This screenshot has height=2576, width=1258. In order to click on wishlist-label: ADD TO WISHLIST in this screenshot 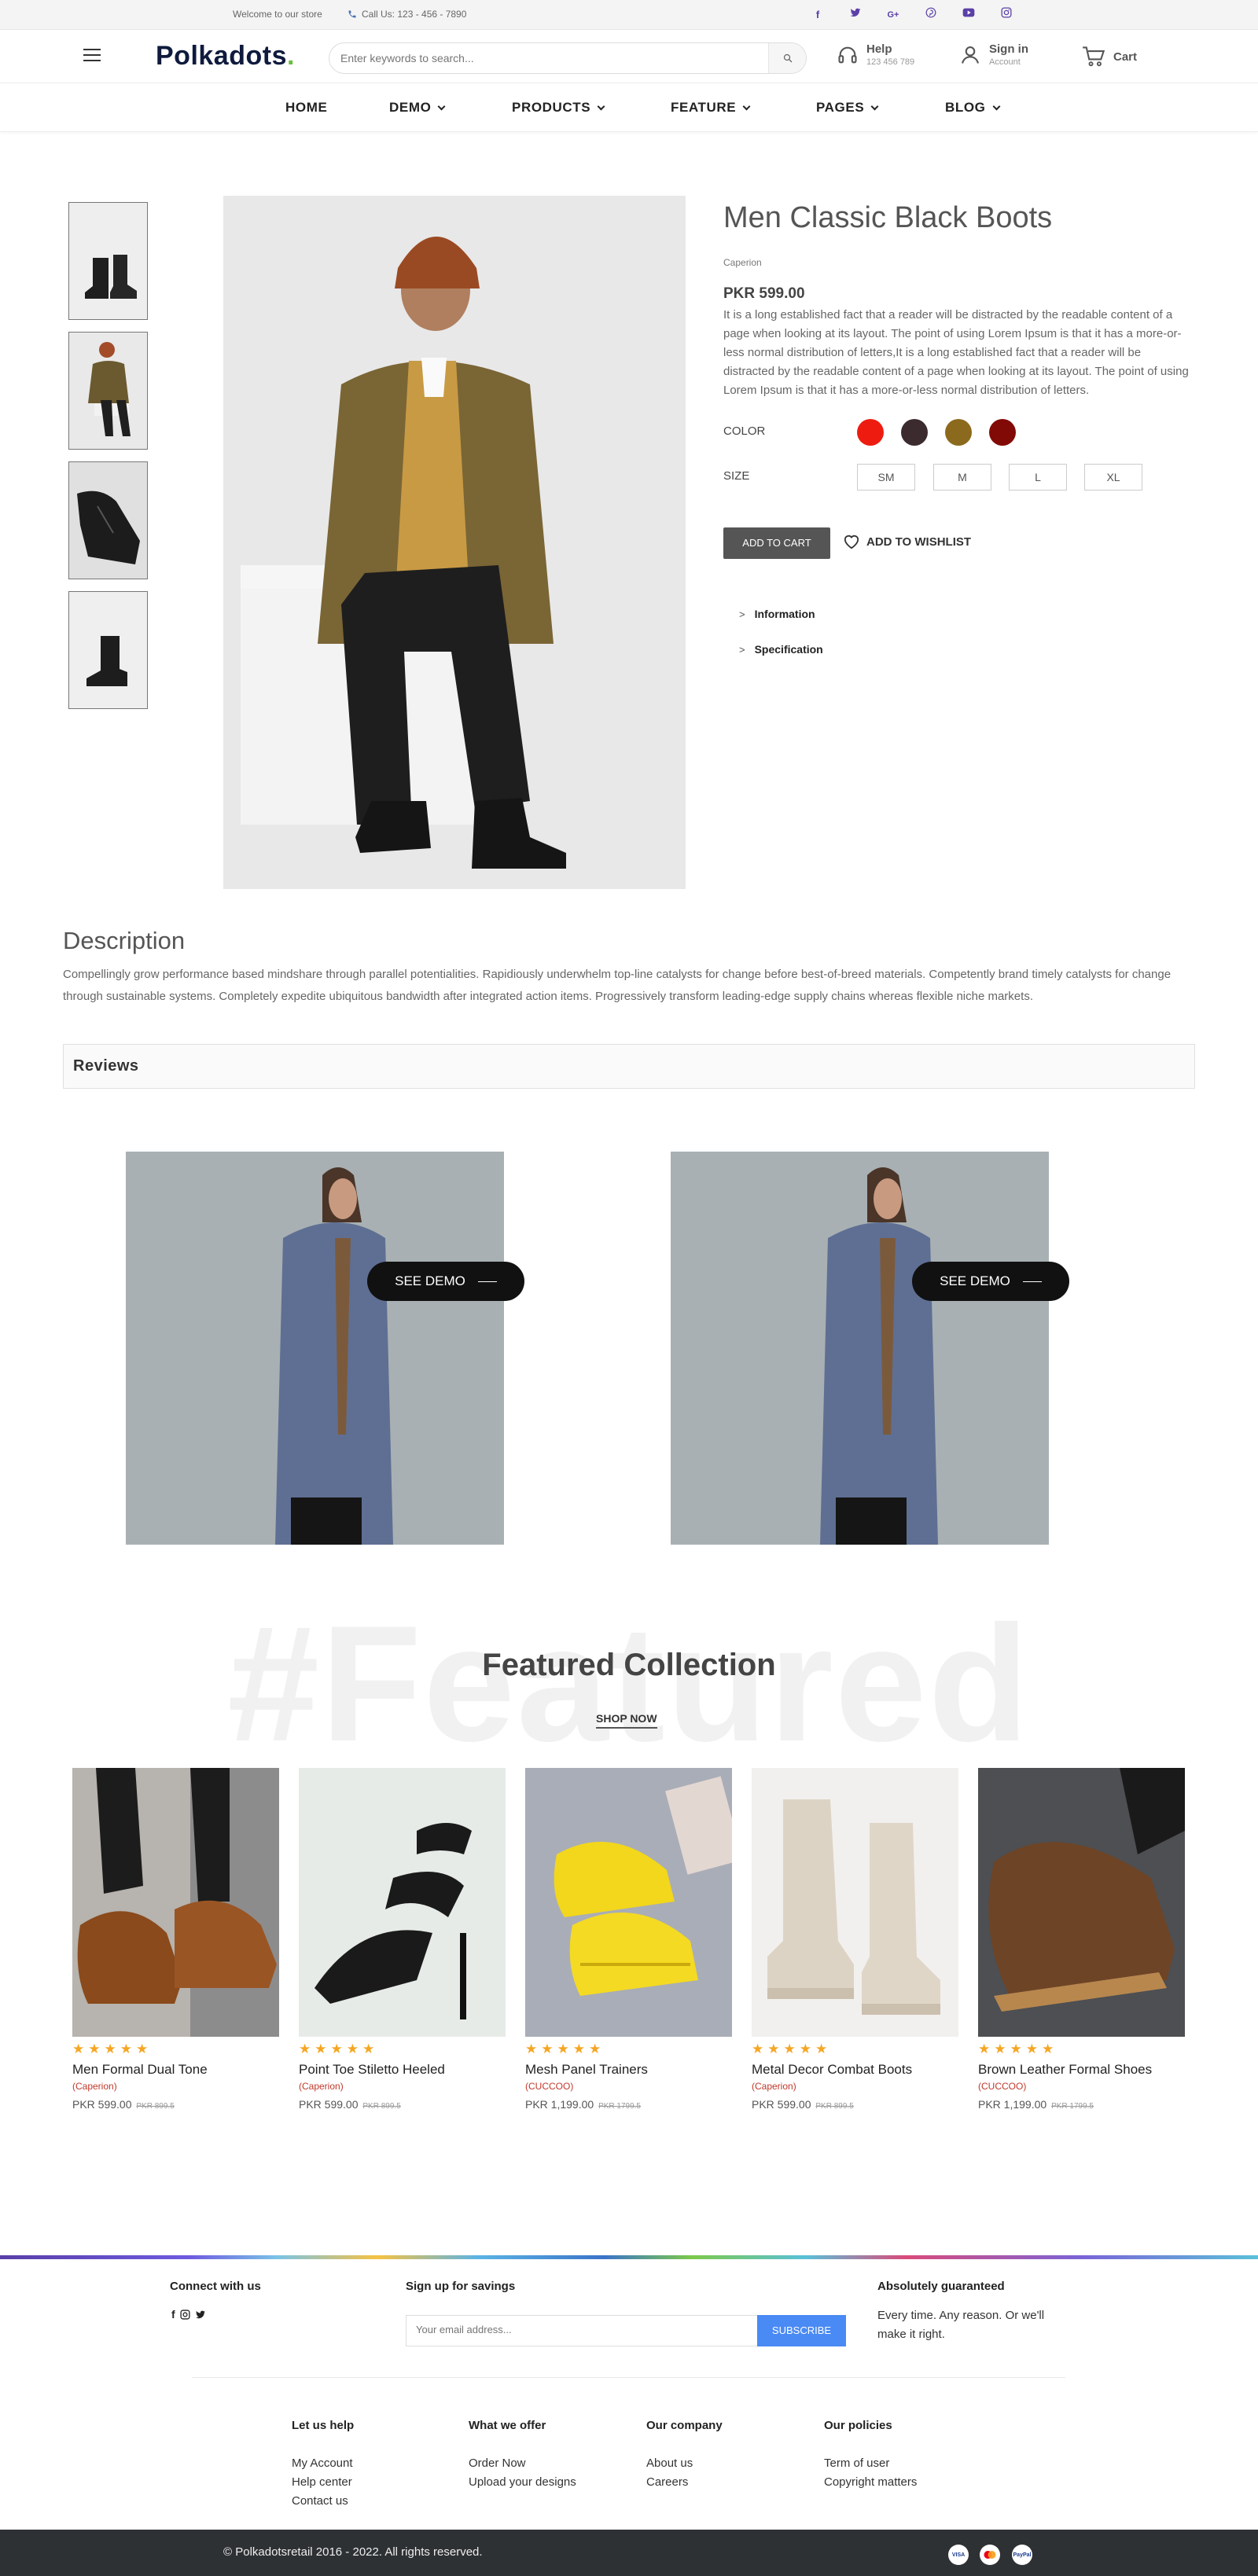, I will do `click(919, 542)`.